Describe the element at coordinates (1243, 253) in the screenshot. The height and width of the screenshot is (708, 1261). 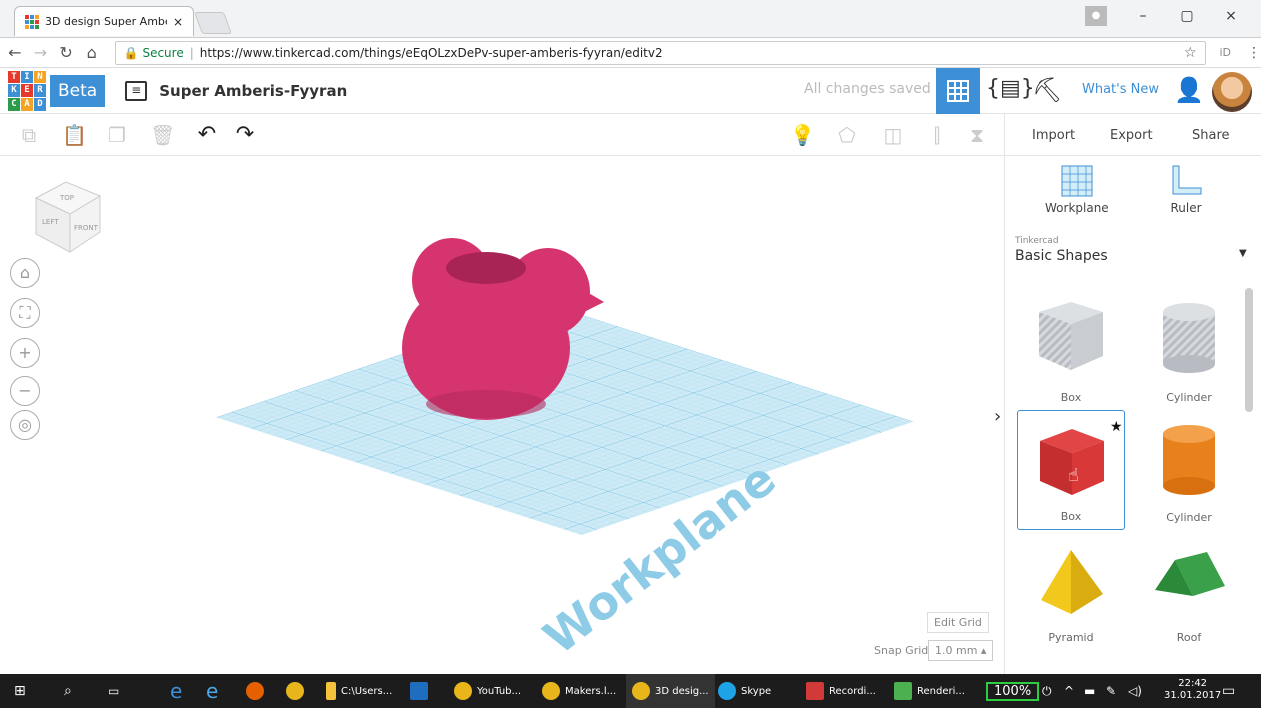
I see `chevron-down-icon: ▼` at that location.